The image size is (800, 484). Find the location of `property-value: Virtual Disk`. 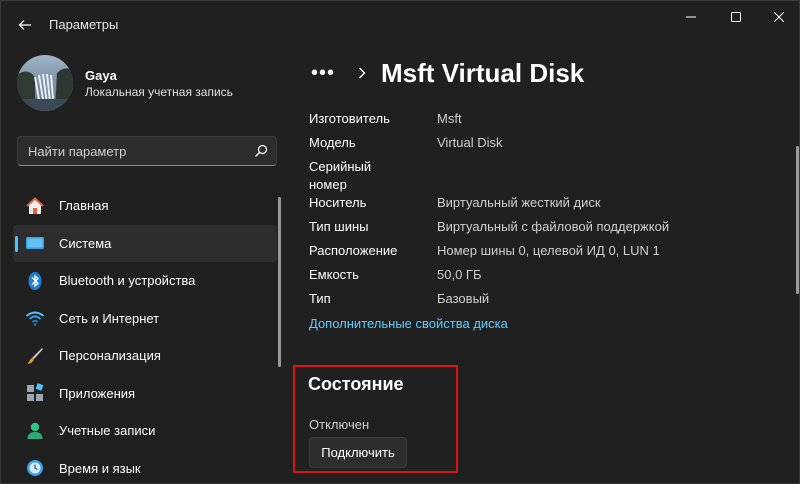

property-value: Virtual Disk is located at coordinates (470, 142).